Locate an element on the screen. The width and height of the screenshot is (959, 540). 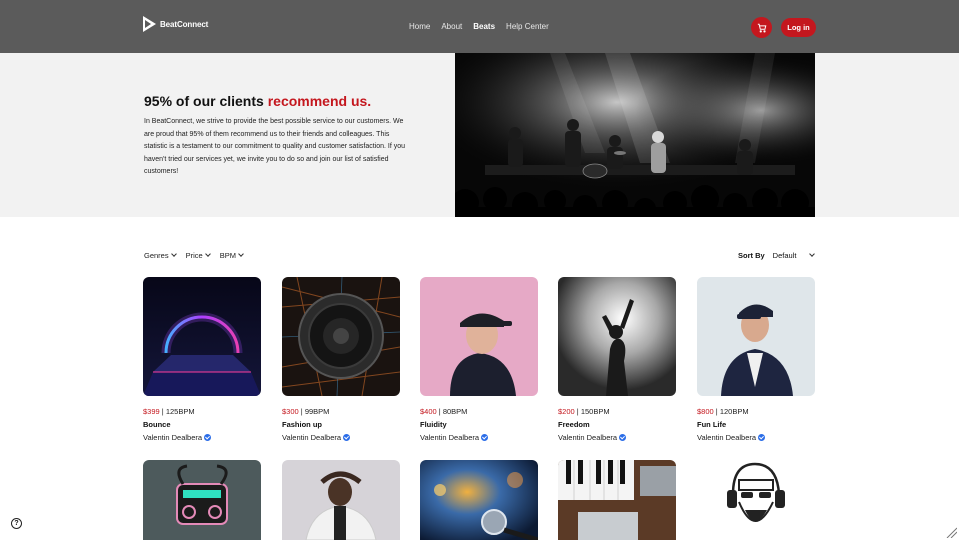
beat-price-bpm: $400 | 80BPM is located at coordinates (444, 411).